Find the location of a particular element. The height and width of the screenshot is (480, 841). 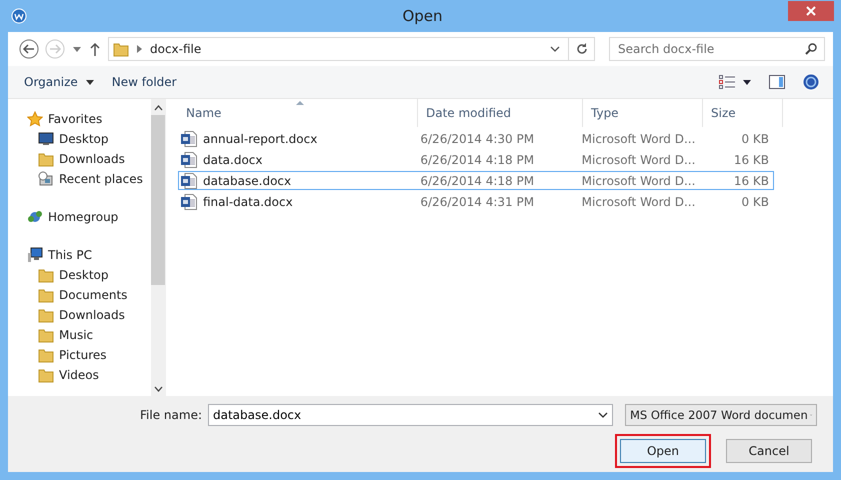

chevron-up-icon is located at coordinates (158, 108).